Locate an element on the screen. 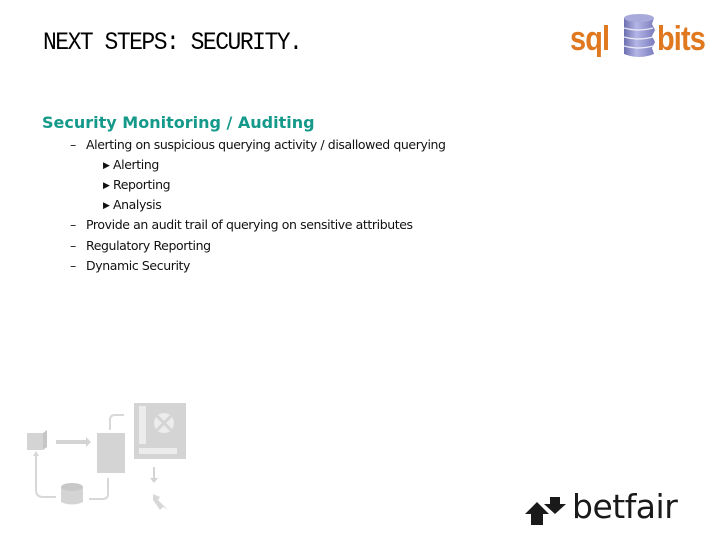  sqlbits-logo: sql bits is located at coordinates (641, 35).